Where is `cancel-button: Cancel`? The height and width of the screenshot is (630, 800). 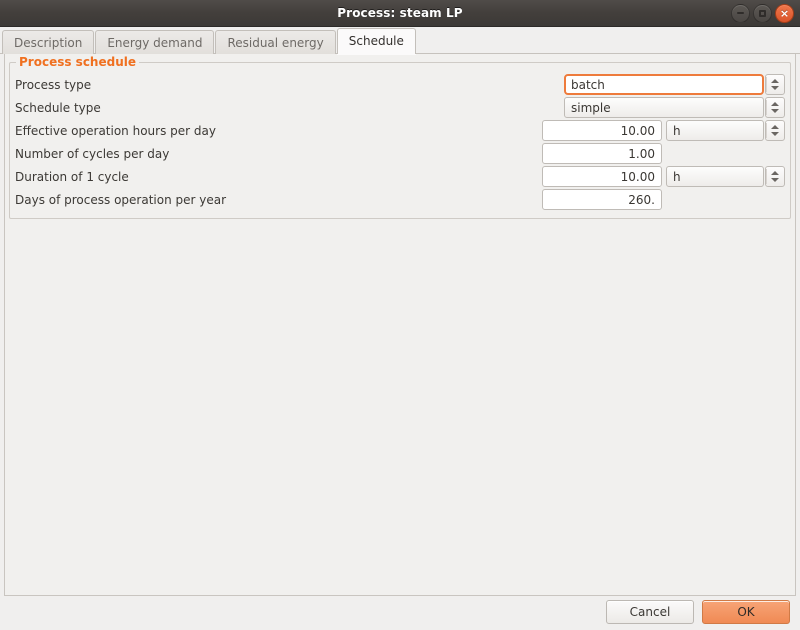 cancel-button: Cancel is located at coordinates (650, 612).